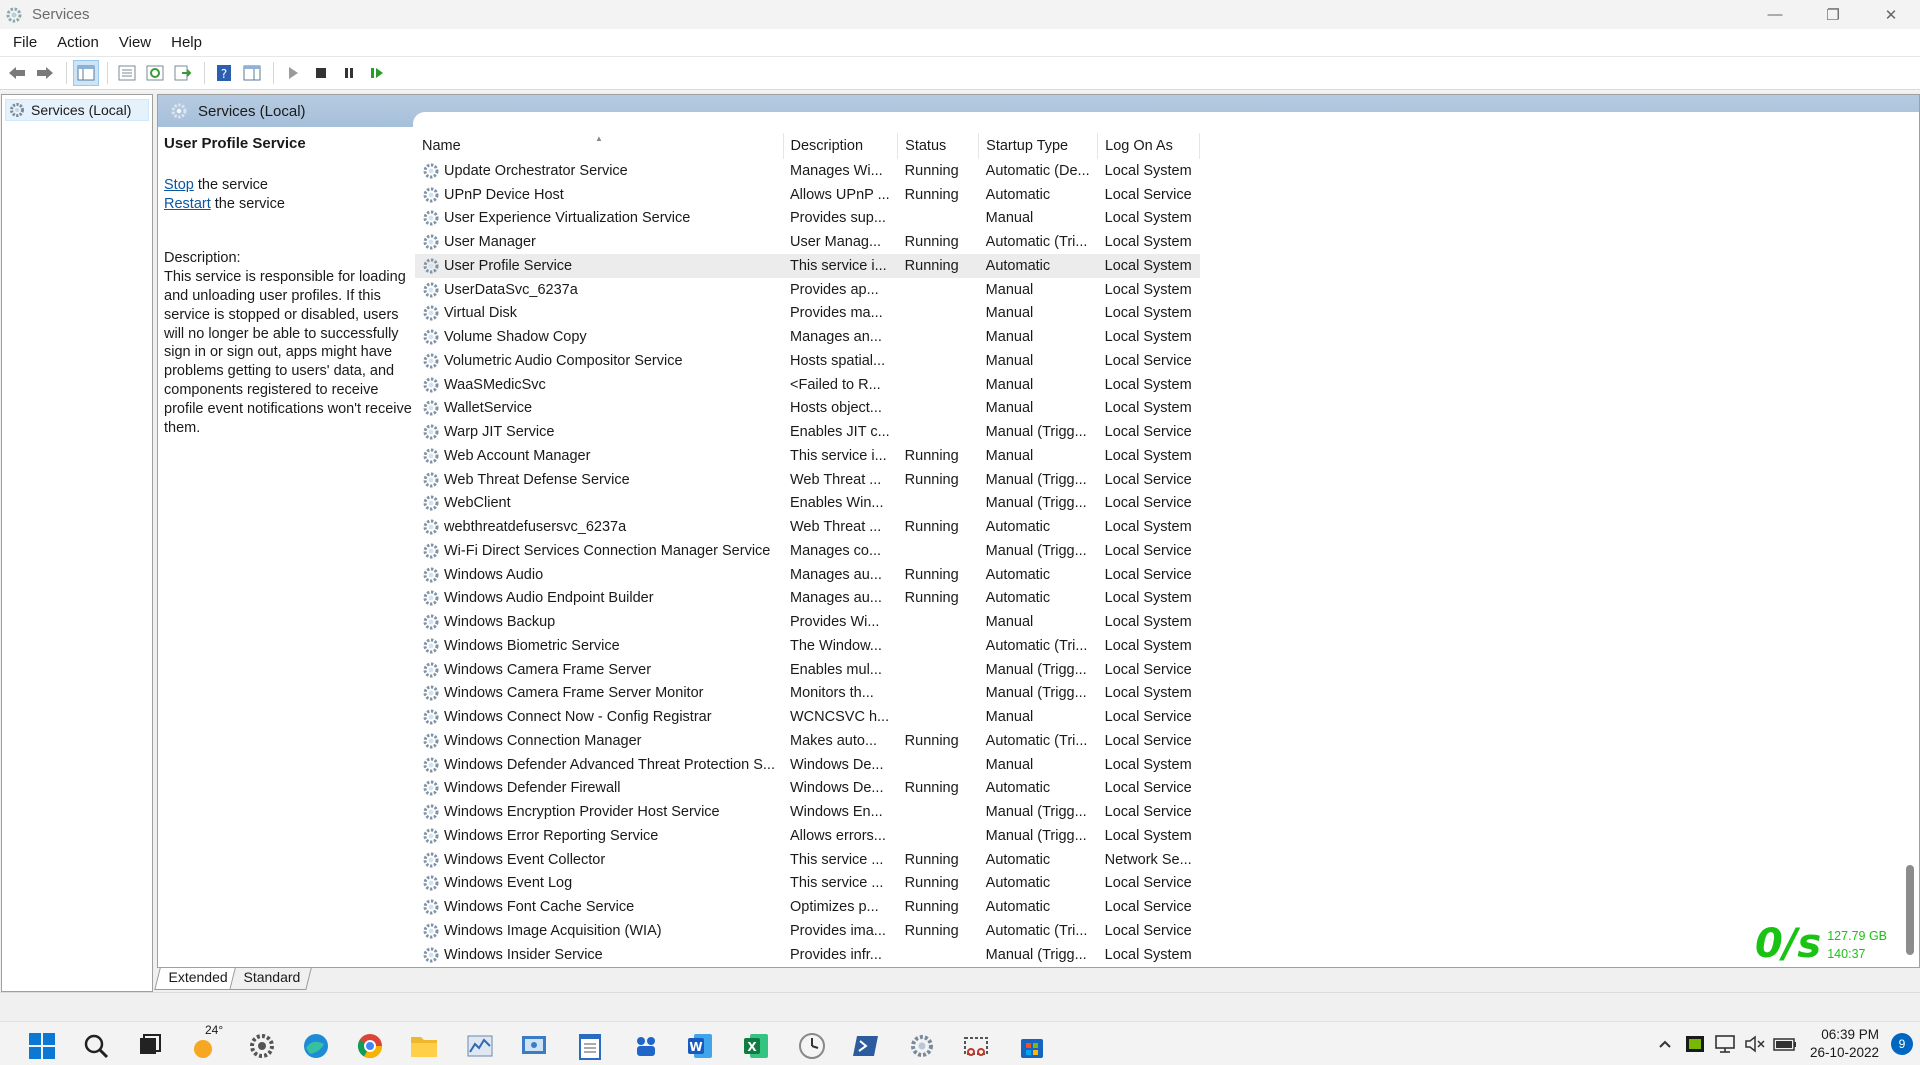  I want to click on show-console-tree-icon, so click(86, 73).